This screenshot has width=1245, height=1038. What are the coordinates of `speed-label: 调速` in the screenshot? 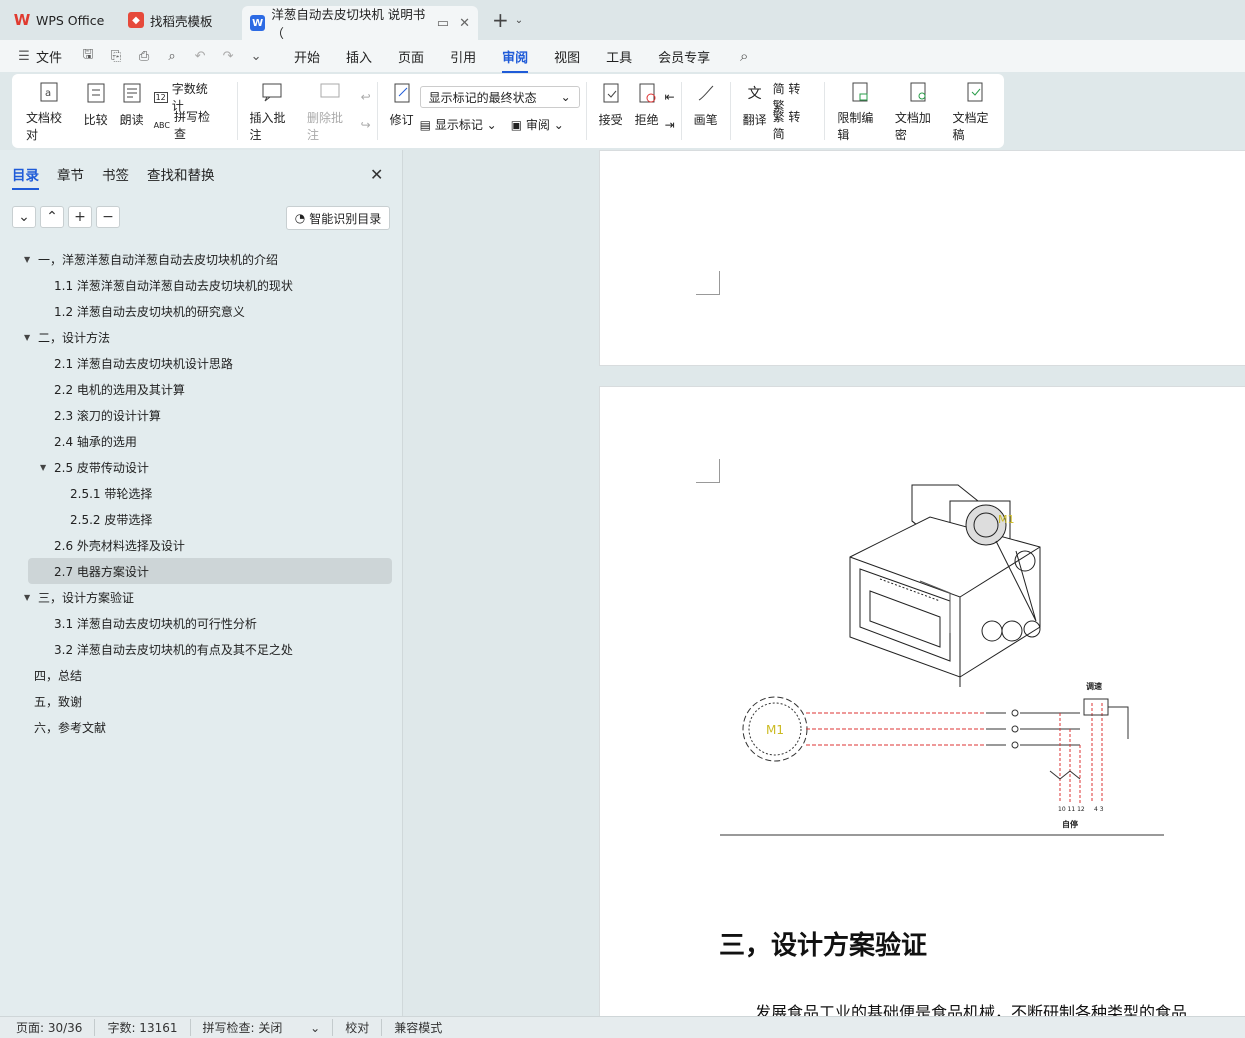 It's located at (1094, 686).